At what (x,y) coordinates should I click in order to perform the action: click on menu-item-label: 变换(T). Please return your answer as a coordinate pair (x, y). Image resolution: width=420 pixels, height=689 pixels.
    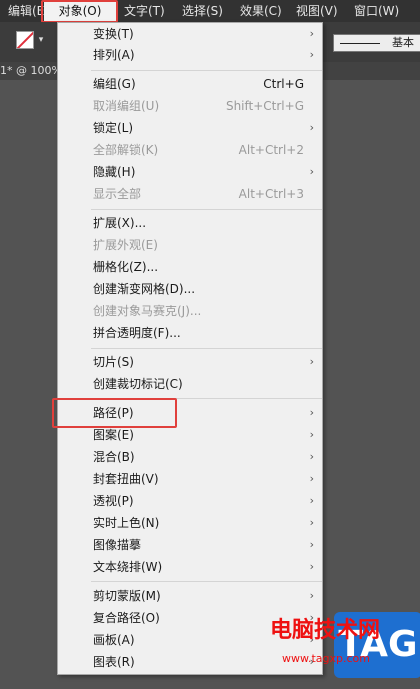
    Looking at the image, I should click on (113, 34).